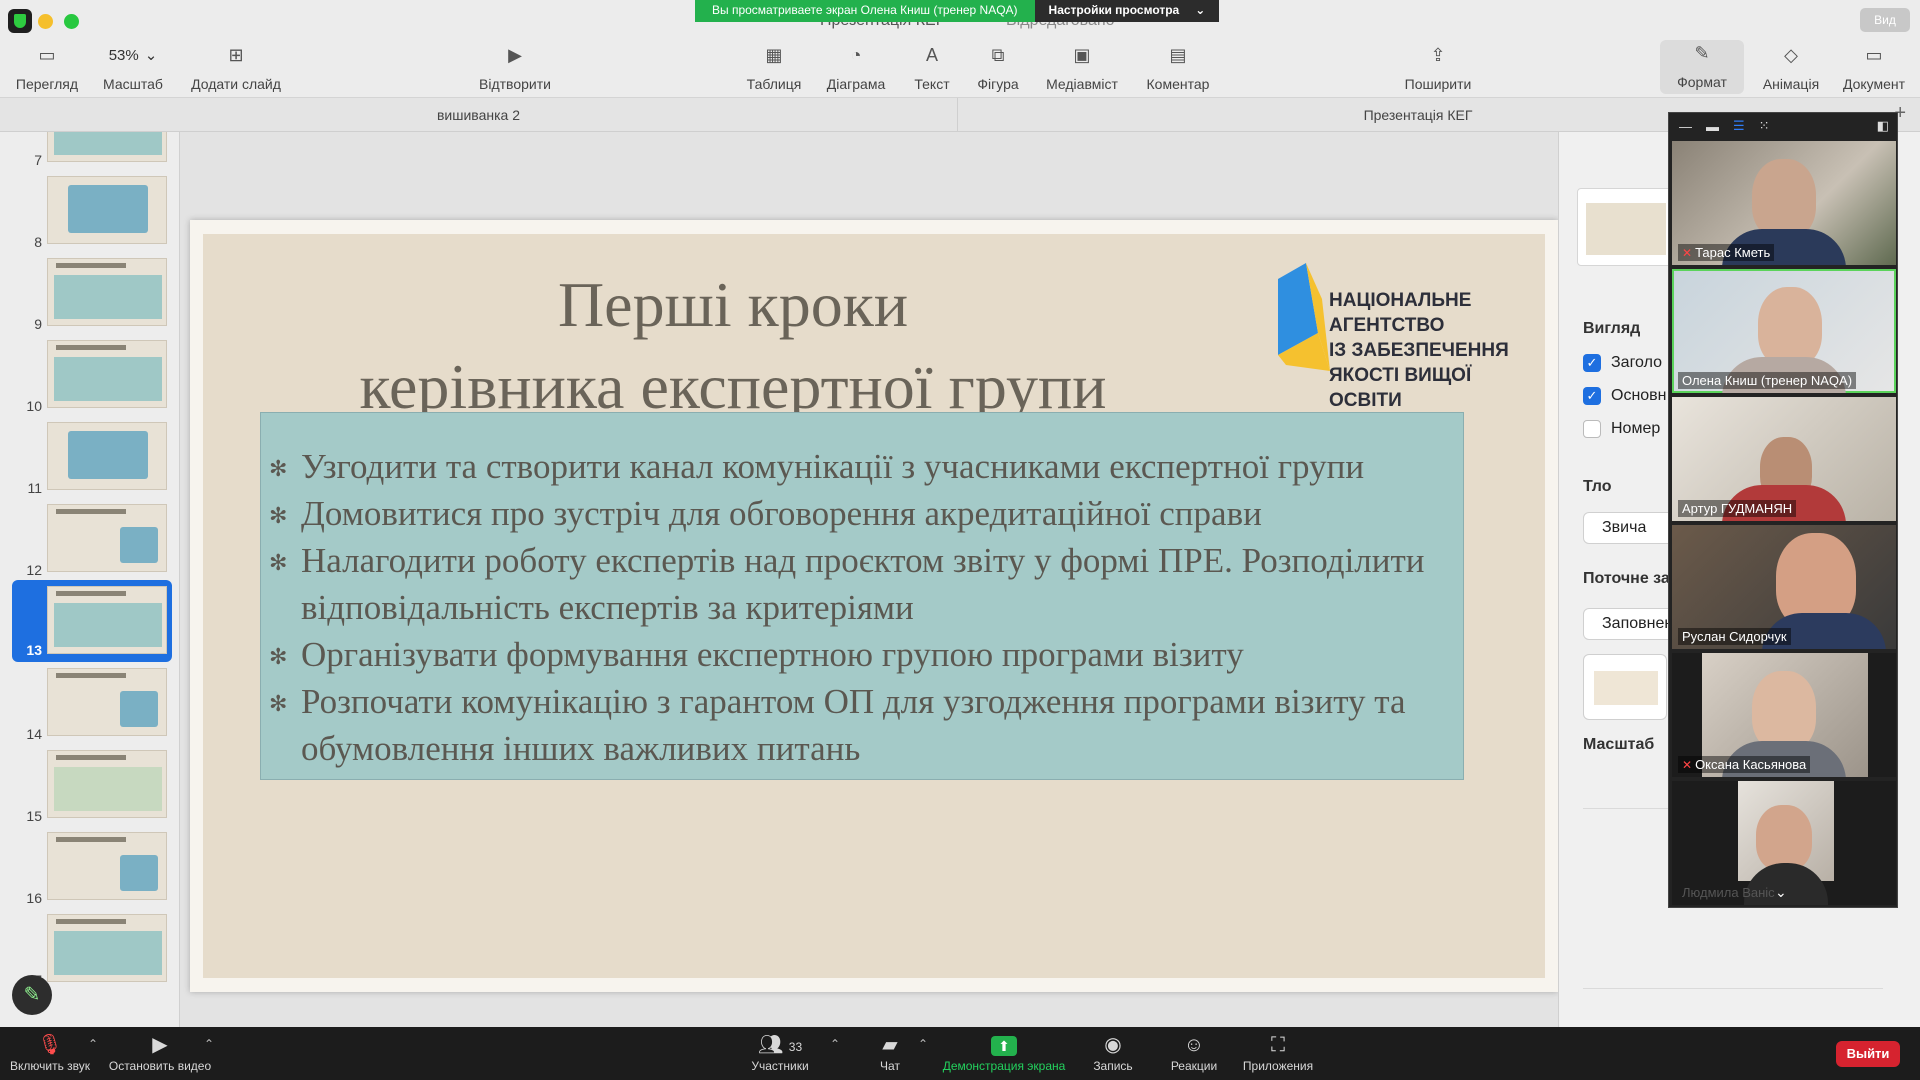  Describe the element at coordinates (53, 1053) in the screenshot. I see `unmute-button: 🎙︎ Включить звук ⌃` at that location.